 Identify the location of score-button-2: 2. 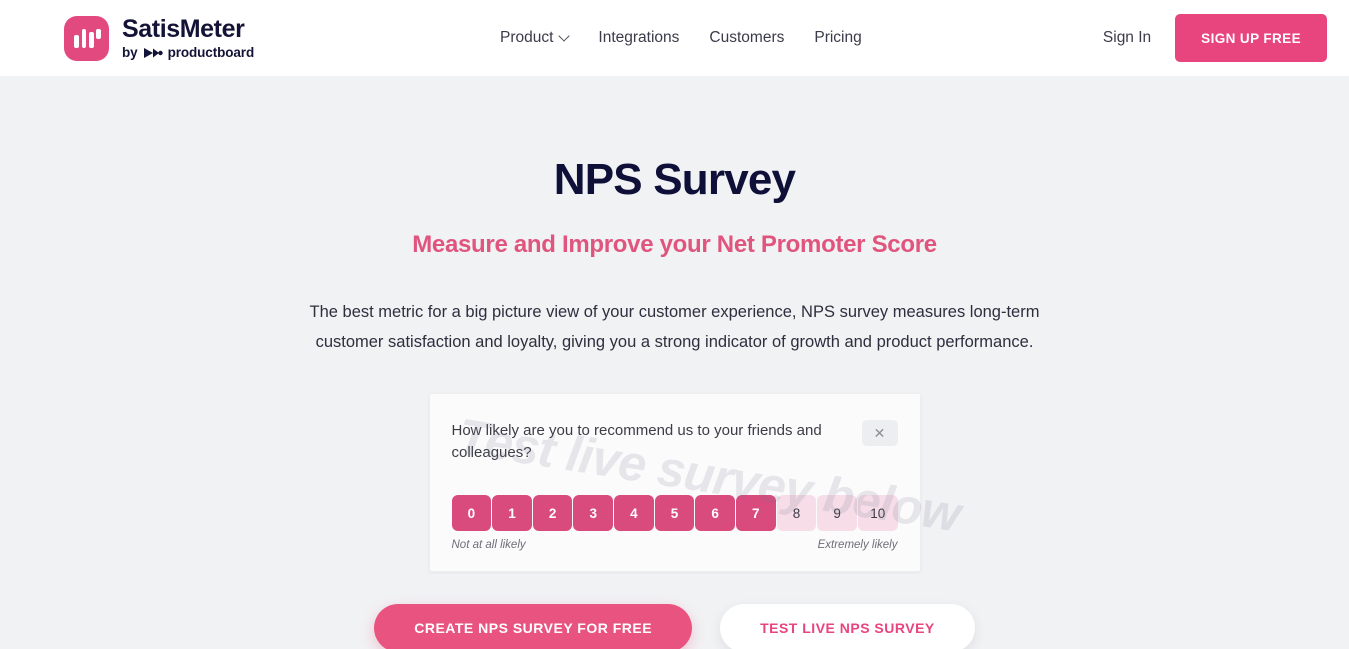
(552, 513).